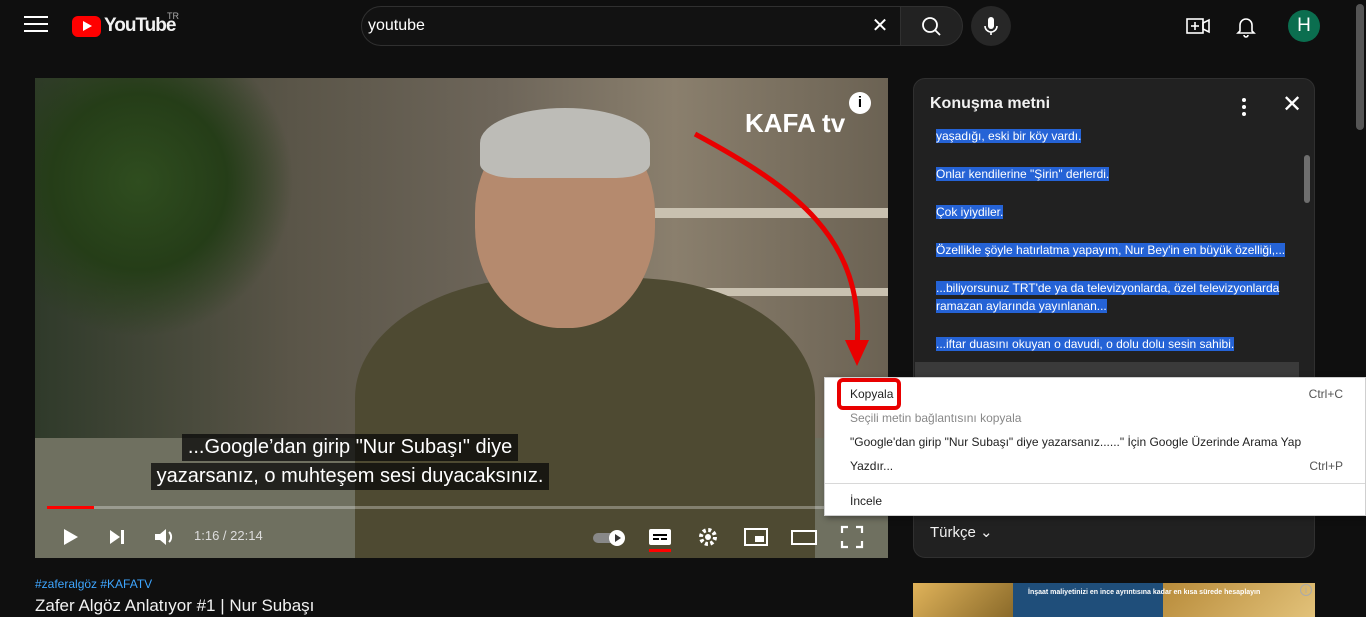 The image size is (1366, 617). I want to click on fullscreen-button, so click(852, 537).